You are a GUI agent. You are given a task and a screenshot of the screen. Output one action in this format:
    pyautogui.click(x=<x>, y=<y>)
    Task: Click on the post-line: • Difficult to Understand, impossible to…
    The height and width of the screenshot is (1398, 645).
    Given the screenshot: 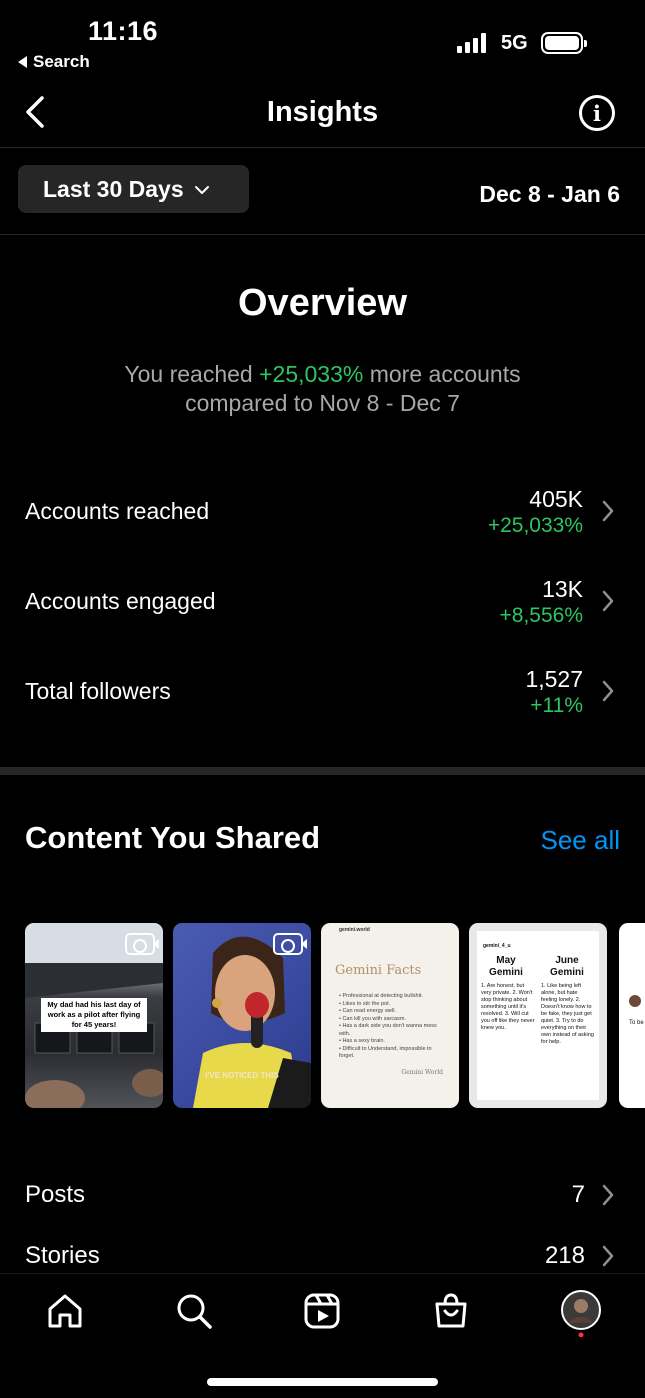 What is the action you would take?
    pyautogui.click(x=385, y=1052)
    